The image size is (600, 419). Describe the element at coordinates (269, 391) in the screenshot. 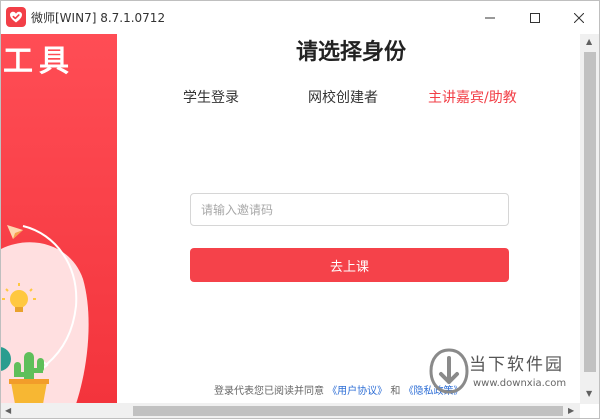

I see `agreement-prefix: 登录代表您已阅读并同意` at that location.